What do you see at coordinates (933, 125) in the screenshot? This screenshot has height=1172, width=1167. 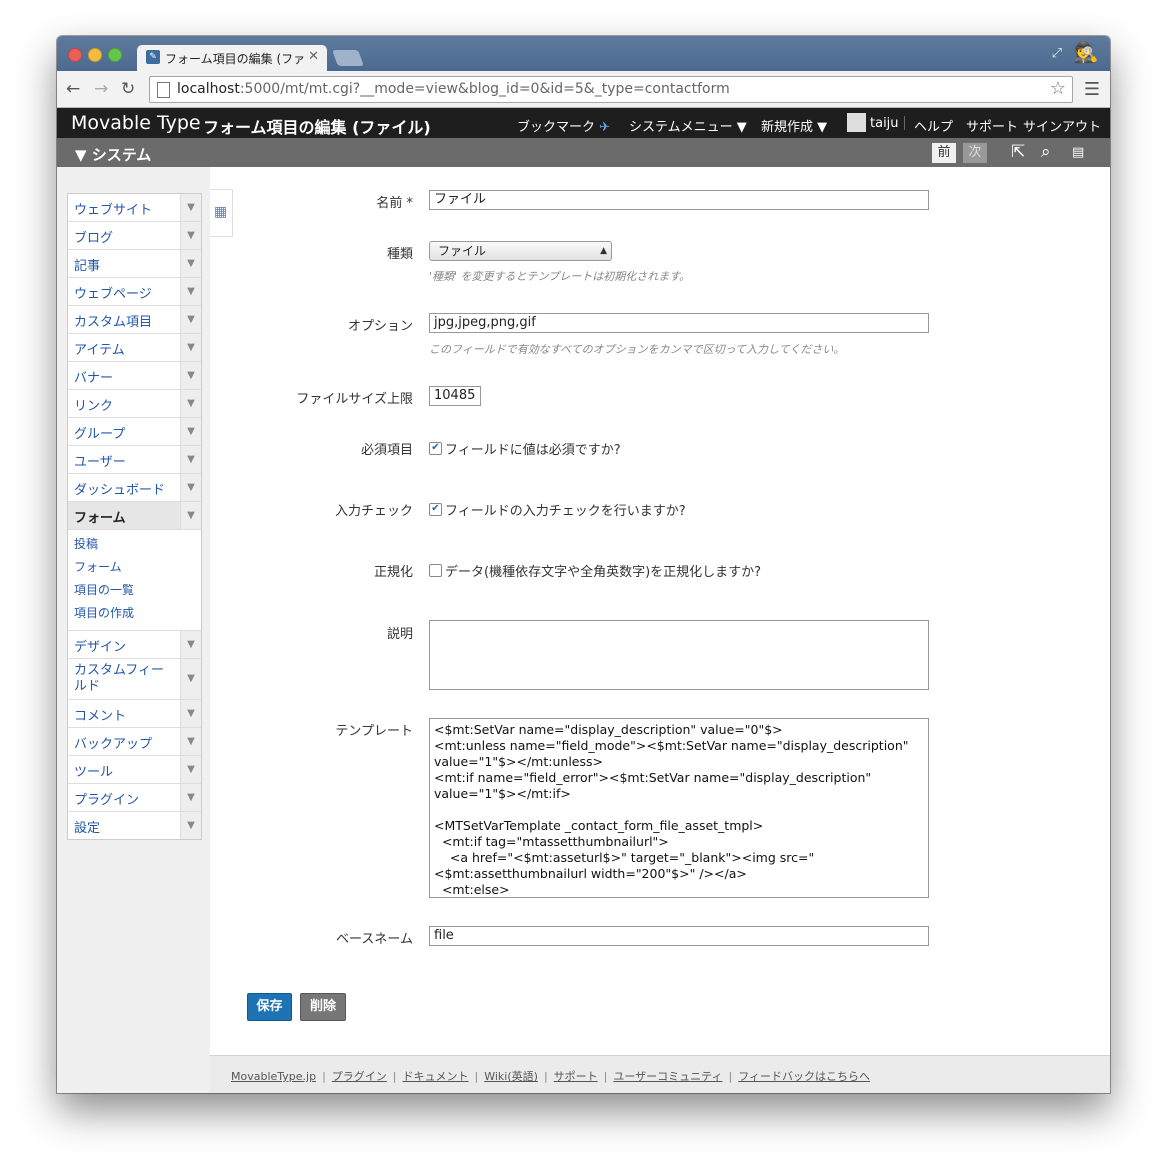 I see `nav-help: ヘルプ` at bounding box center [933, 125].